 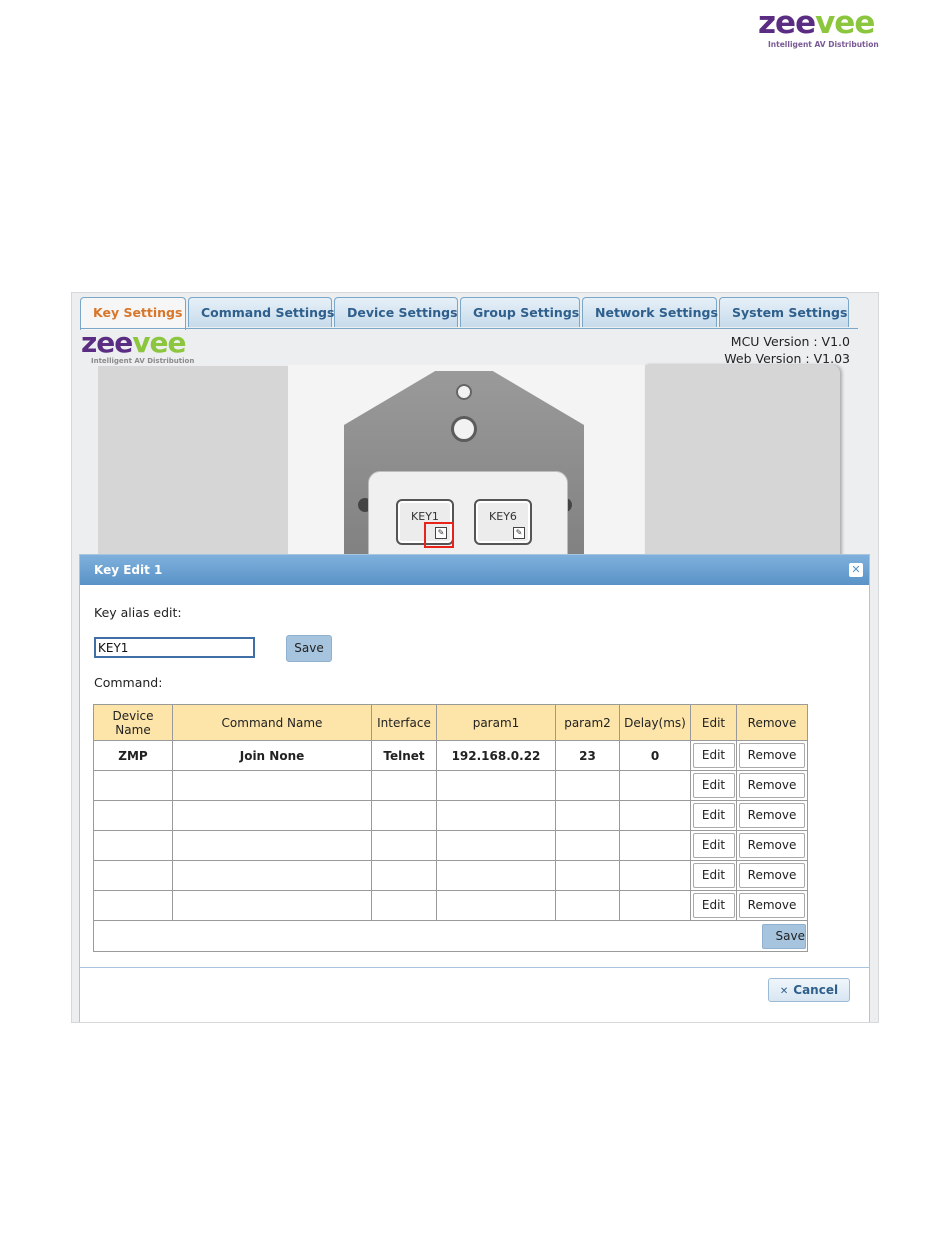 What do you see at coordinates (650, 312) in the screenshot?
I see `tab-network-settings: Network Settings` at bounding box center [650, 312].